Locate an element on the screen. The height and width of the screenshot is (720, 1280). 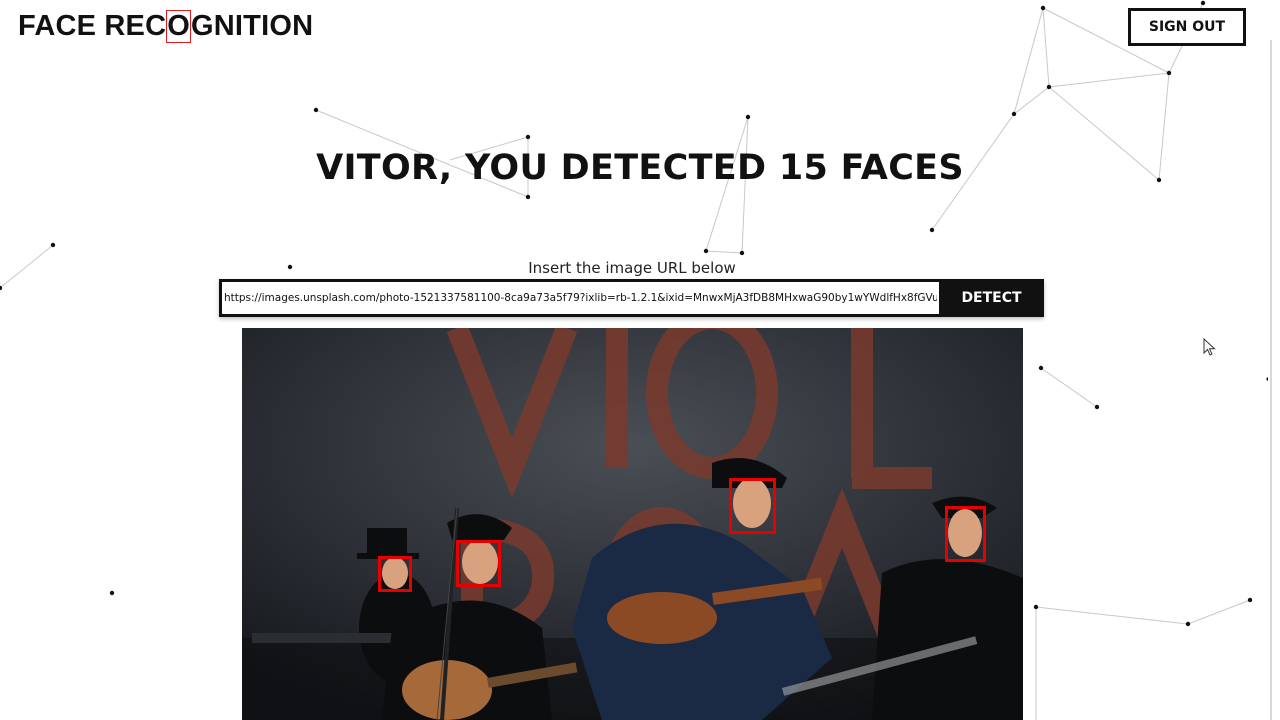
image-url-input is located at coordinates (579, 298).